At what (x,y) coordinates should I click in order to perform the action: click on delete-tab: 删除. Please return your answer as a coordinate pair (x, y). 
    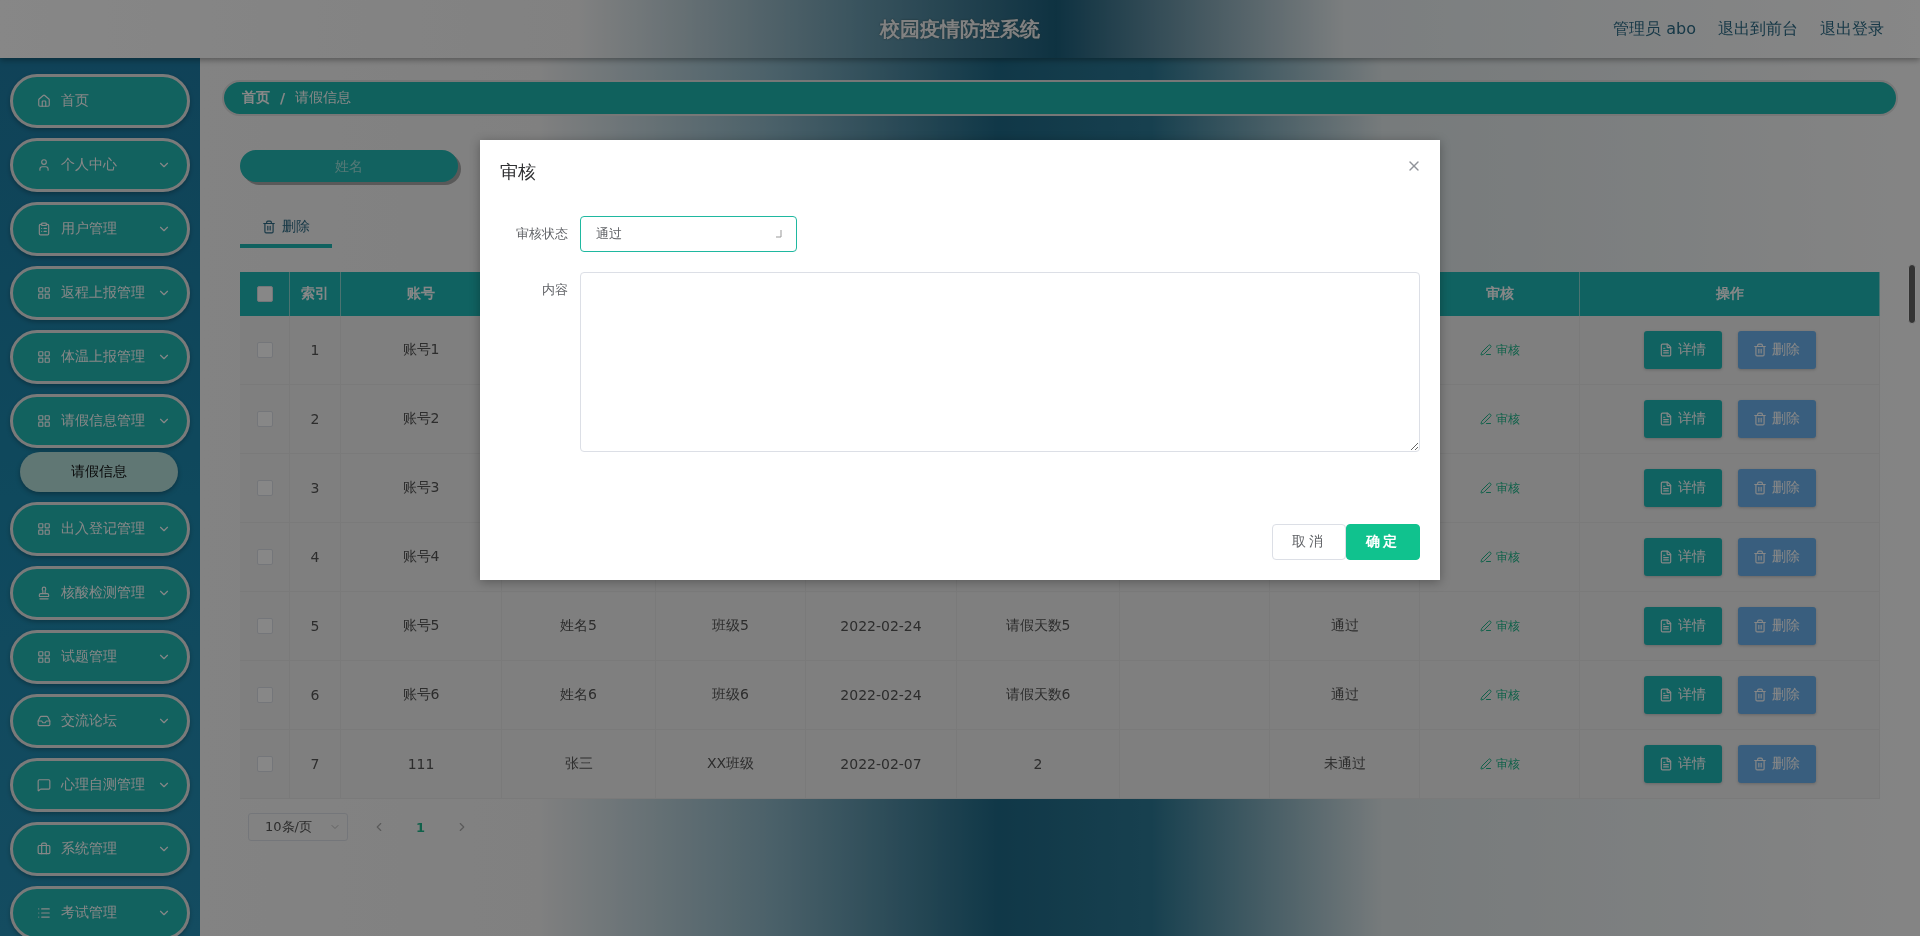
    Looking at the image, I should click on (286, 229).